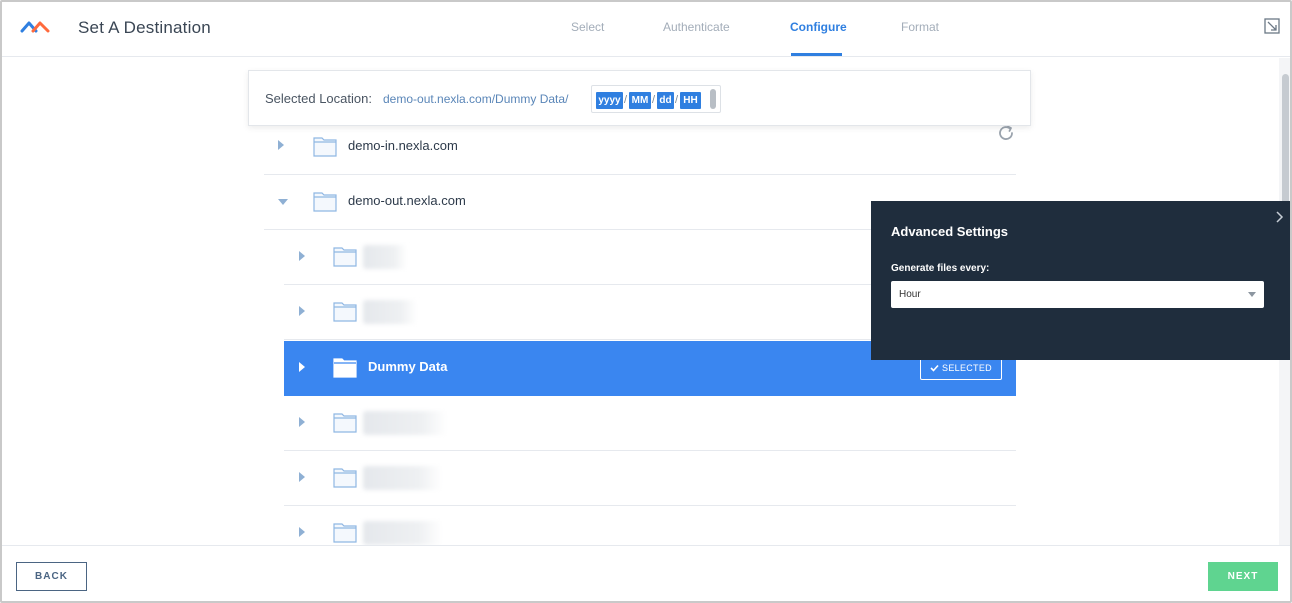 The image size is (1292, 603). What do you see at coordinates (967, 368) in the screenshot?
I see `selected-badge-label: SELECTED` at bounding box center [967, 368].